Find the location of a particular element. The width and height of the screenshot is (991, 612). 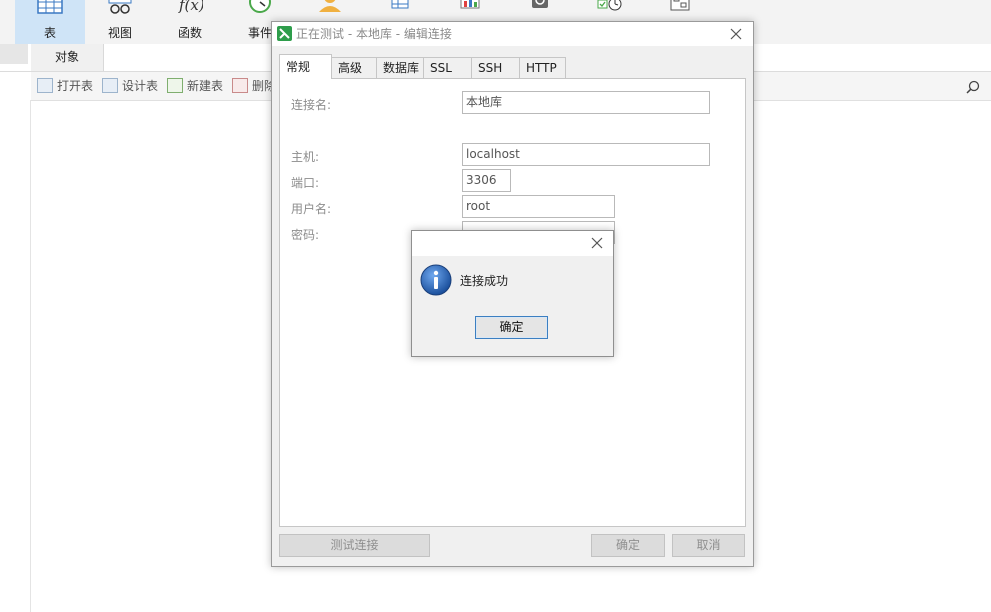

information-icon is located at coordinates (436, 280).